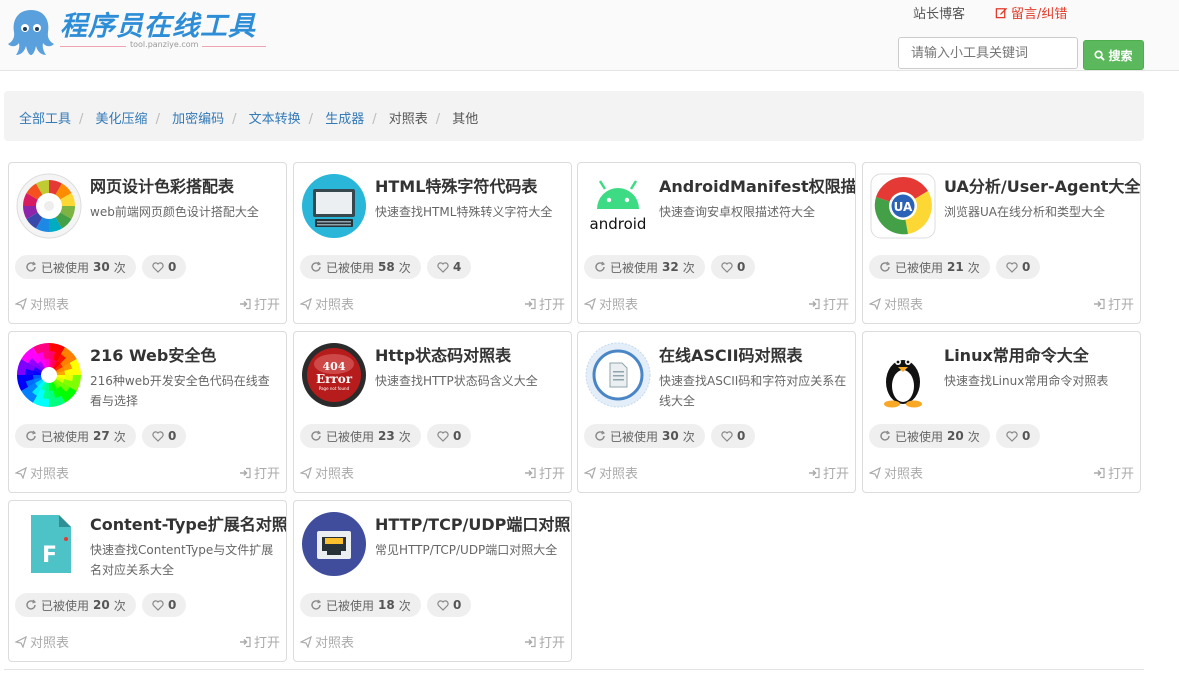 Image resolution: width=1179 pixels, height=682 pixels. What do you see at coordinates (472, 523) in the screenshot?
I see `tool-title: HTTP/TCP/UDP端口对照` at bounding box center [472, 523].